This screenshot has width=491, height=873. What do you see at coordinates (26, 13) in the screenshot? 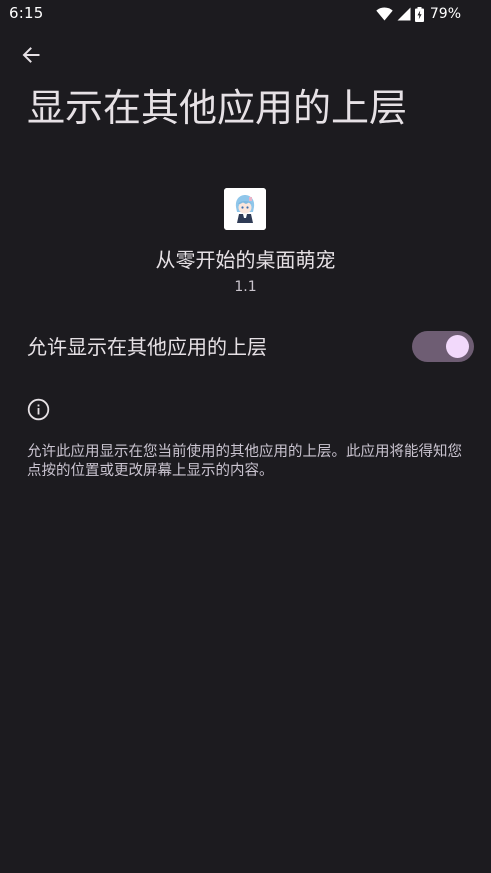
I see `status-time: 6:15` at bounding box center [26, 13].